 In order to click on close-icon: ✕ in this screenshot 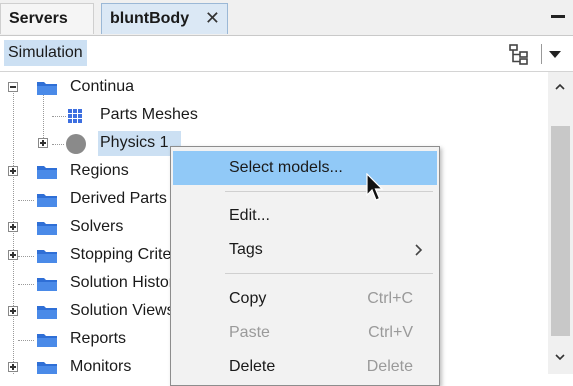, I will do `click(212, 18)`.